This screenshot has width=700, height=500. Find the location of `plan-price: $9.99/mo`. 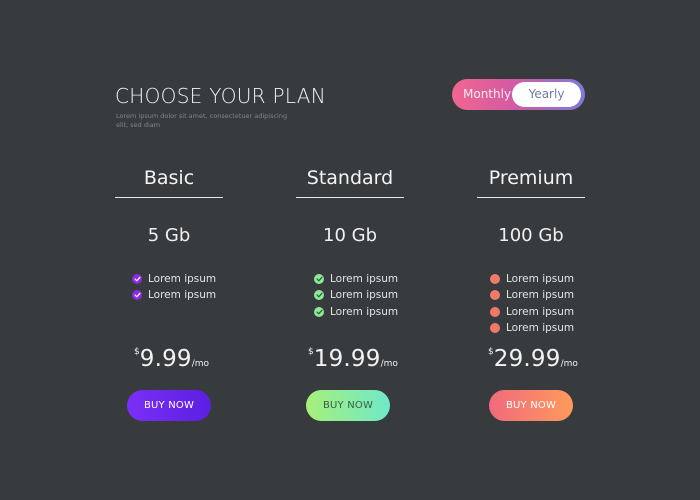

plan-price: $9.99/mo is located at coordinates (171, 359).